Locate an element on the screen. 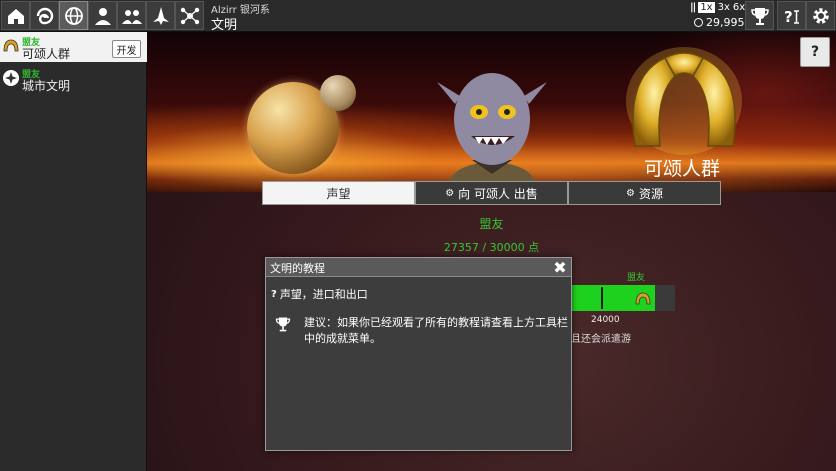 Image resolution: width=836 pixels, height=471 pixels. trade-icon: ⚙ is located at coordinates (450, 193).